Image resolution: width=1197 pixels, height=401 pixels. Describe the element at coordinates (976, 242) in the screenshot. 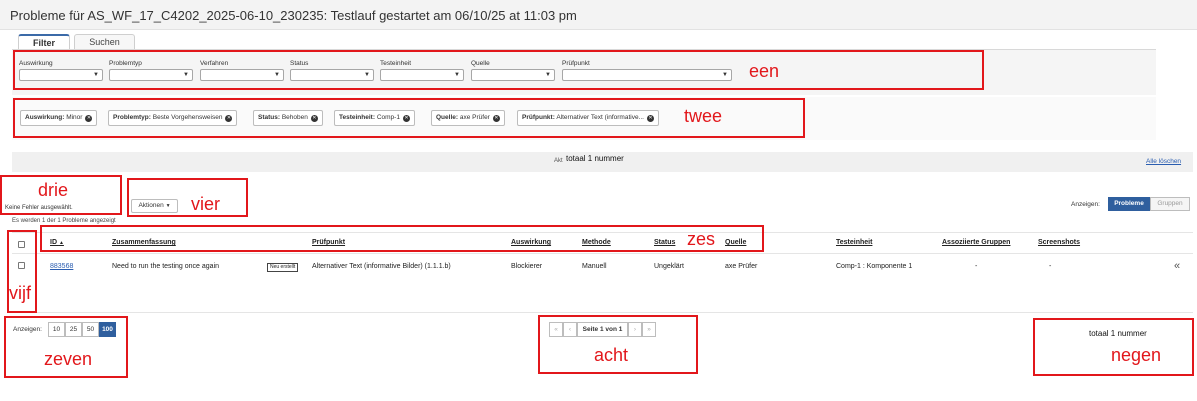

I see `column-header-groups: Assoziierte Gruppen` at that location.